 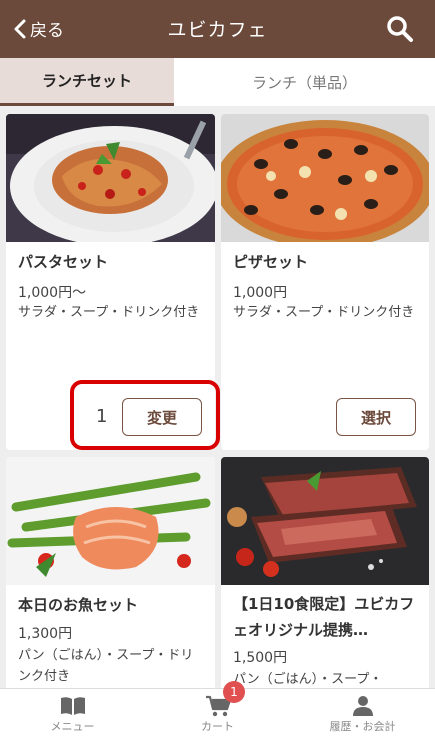 I want to click on card-price: 1,500円, so click(x=260, y=658).